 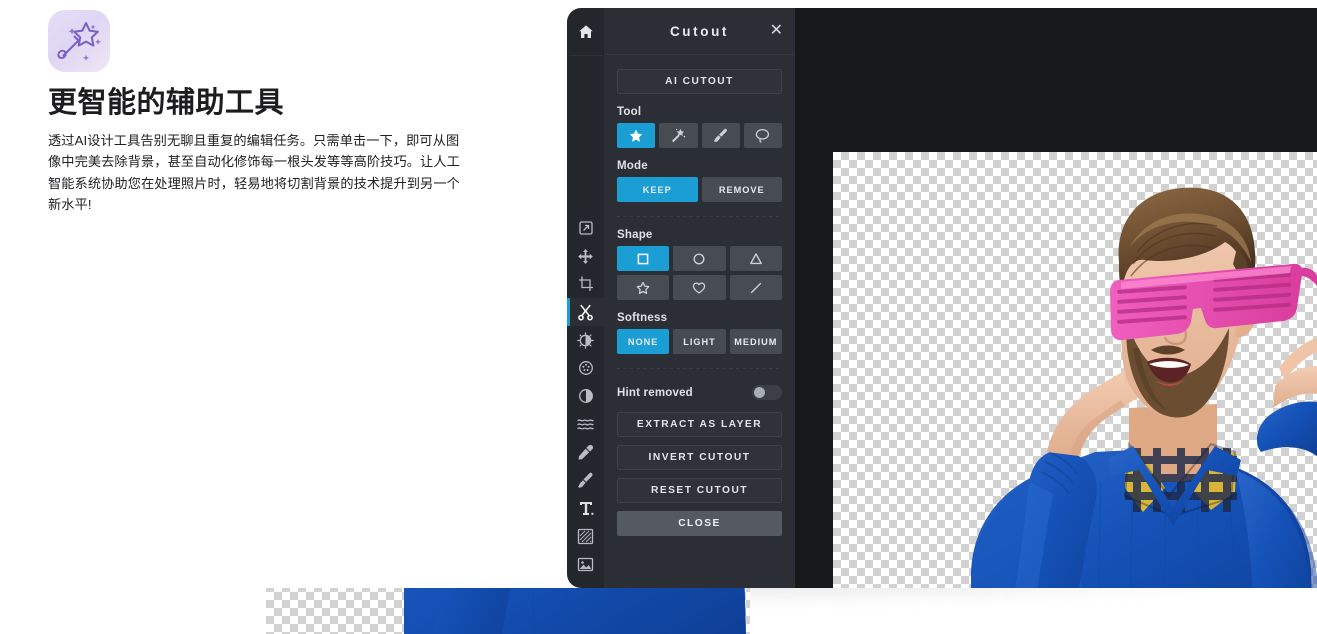 What do you see at coordinates (643, 258) in the screenshot?
I see `square-shape-icon` at bounding box center [643, 258].